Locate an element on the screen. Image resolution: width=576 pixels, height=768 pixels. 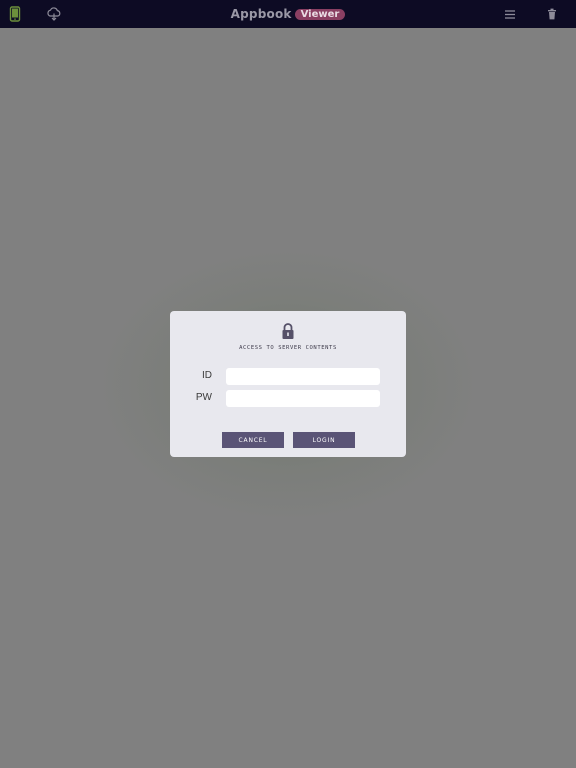
app-brand: Appbook Viewer is located at coordinates (288, 14).